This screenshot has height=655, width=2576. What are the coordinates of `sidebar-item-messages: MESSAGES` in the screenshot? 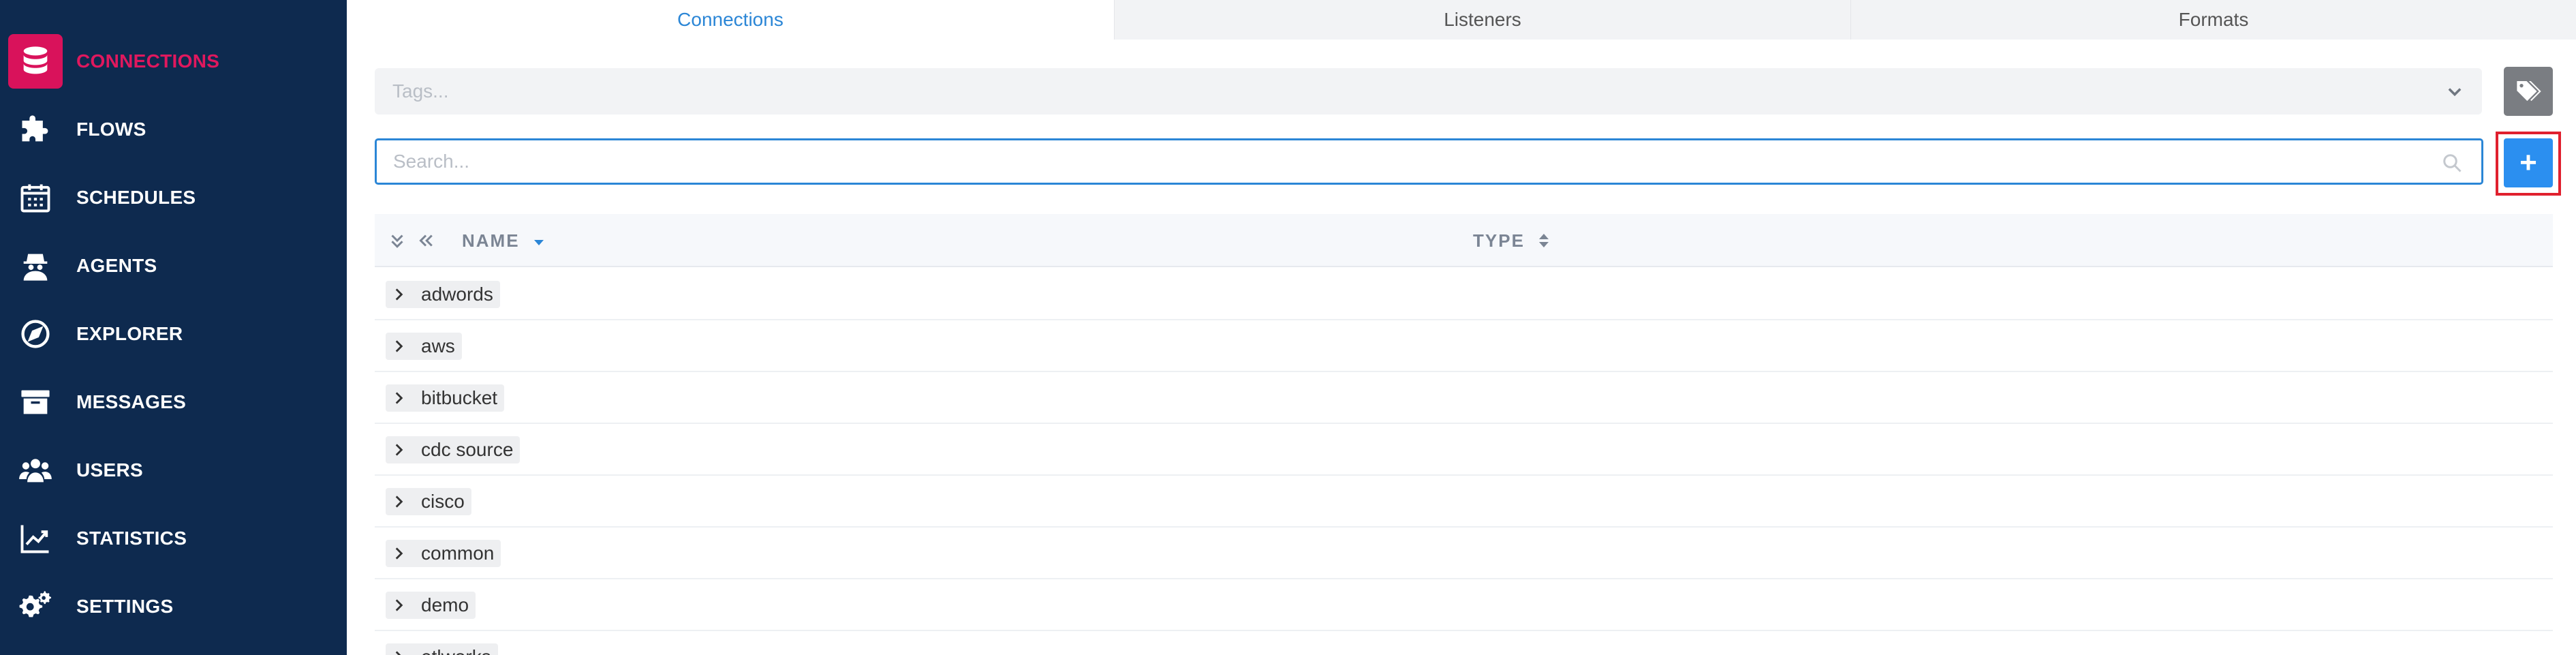 It's located at (173, 402).